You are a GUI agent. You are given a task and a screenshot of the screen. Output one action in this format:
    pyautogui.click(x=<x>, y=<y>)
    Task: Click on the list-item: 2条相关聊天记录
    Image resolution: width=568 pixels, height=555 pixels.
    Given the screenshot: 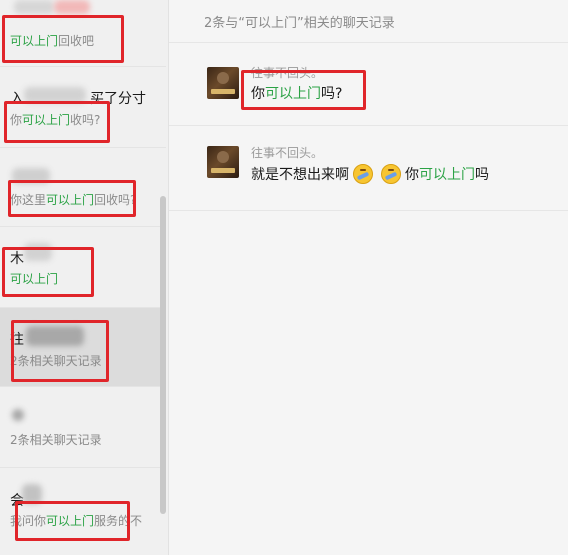 What is the action you would take?
    pyautogui.click(x=83, y=427)
    